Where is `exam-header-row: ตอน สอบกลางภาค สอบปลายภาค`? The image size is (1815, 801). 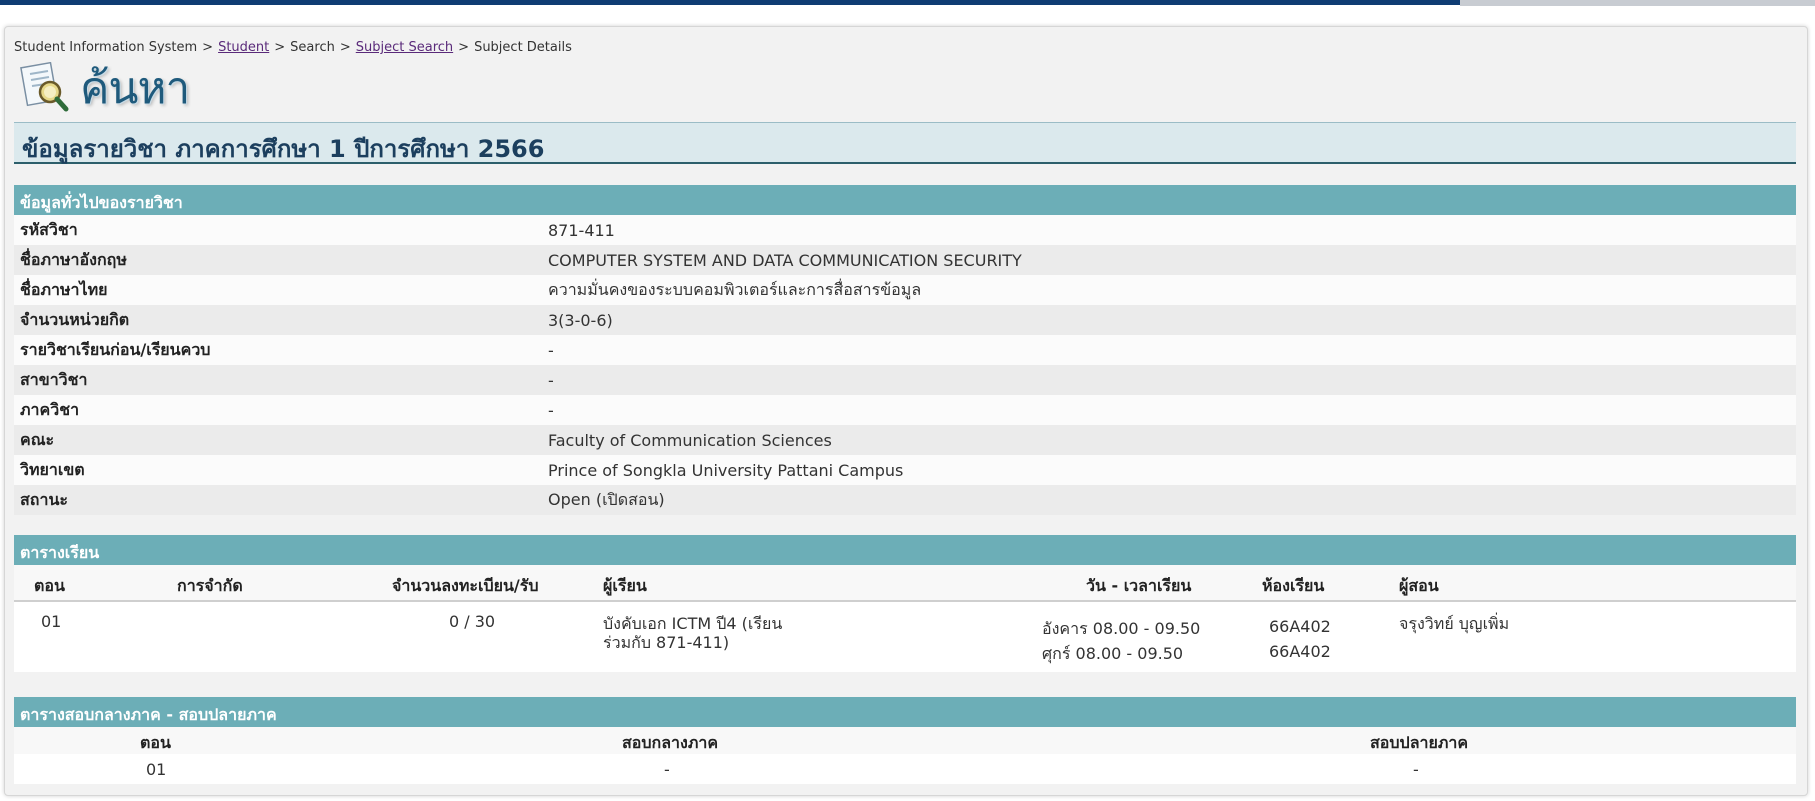 exam-header-row: ตอน สอบกลางภาค สอบปลายภาค is located at coordinates (905, 740).